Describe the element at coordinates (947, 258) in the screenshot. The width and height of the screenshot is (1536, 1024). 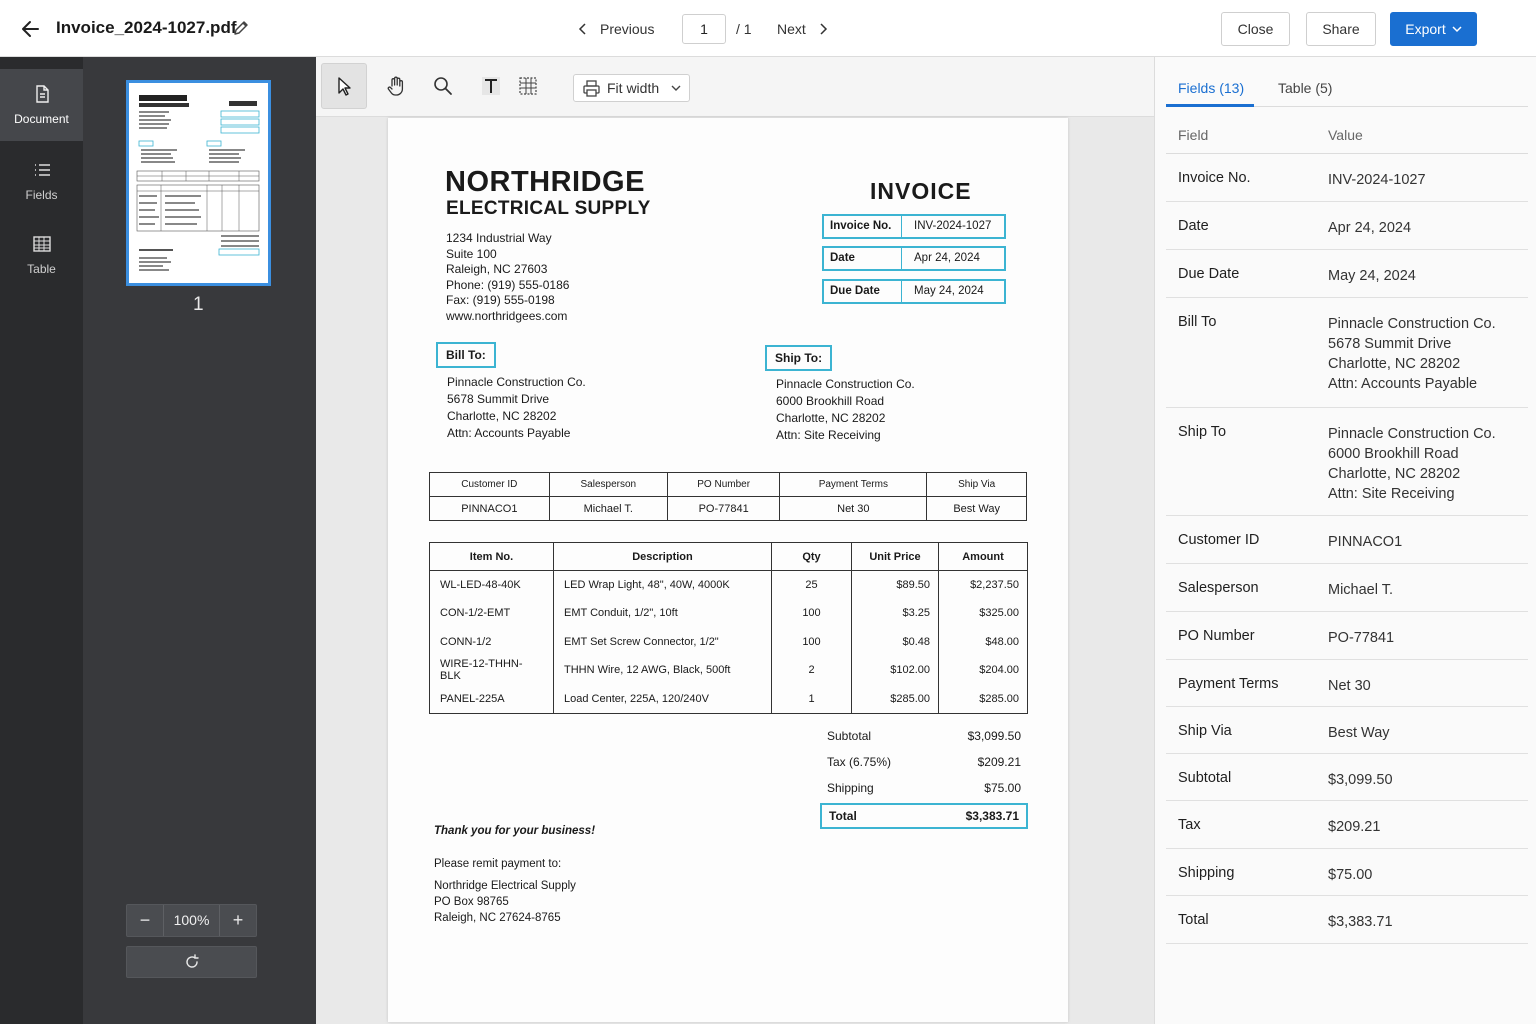
I see `meta-value: Apr 24, 2024` at that location.